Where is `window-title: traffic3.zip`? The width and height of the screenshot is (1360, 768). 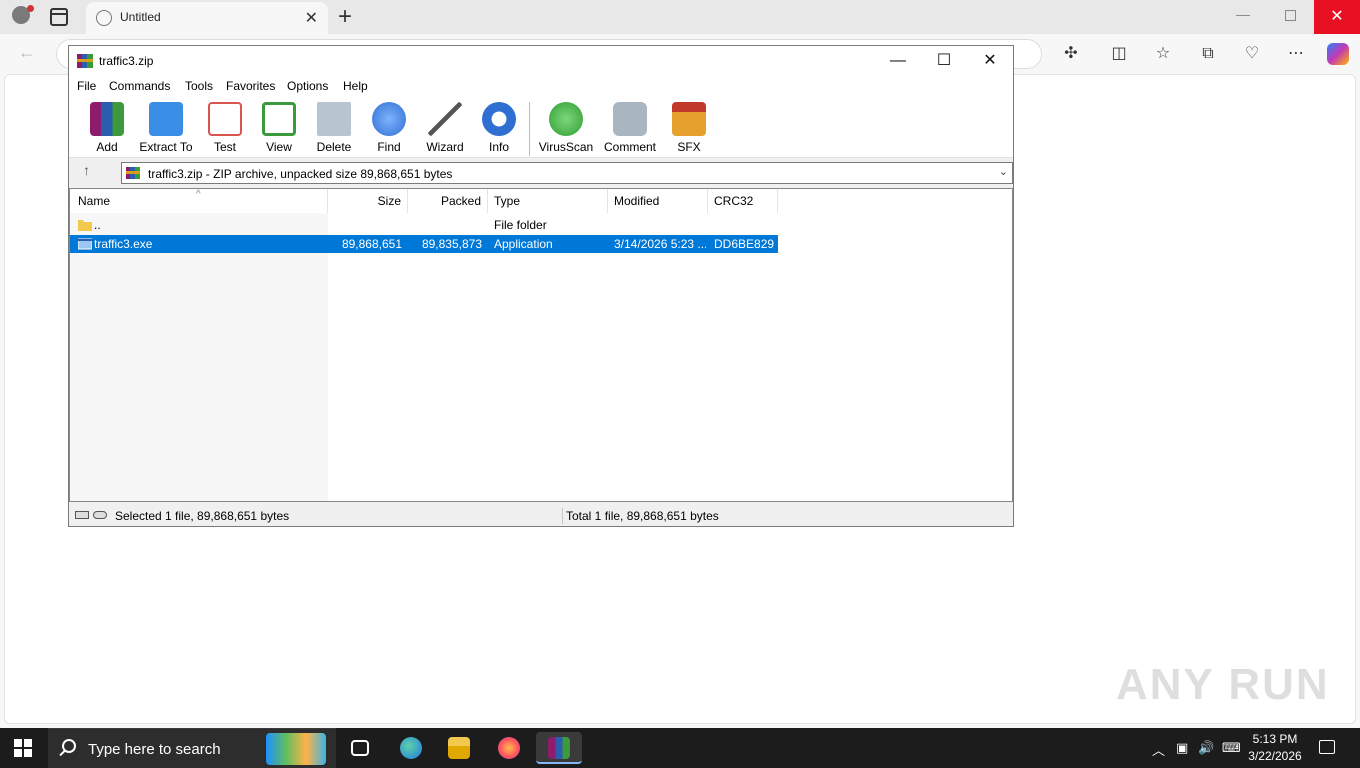
window-title: traffic3.zip is located at coordinates (126, 61).